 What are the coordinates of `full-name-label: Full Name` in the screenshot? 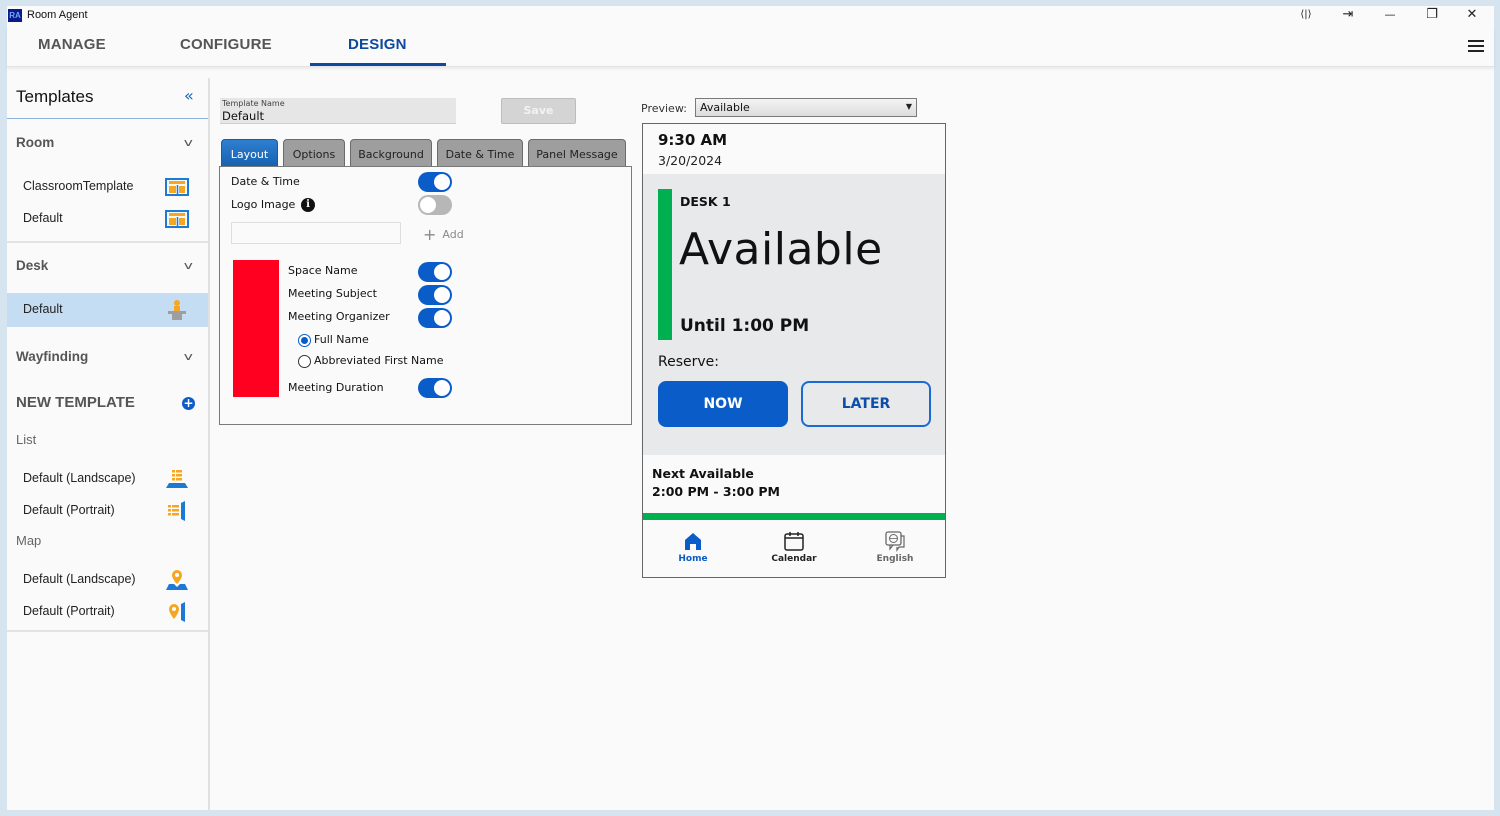 It's located at (341, 339).